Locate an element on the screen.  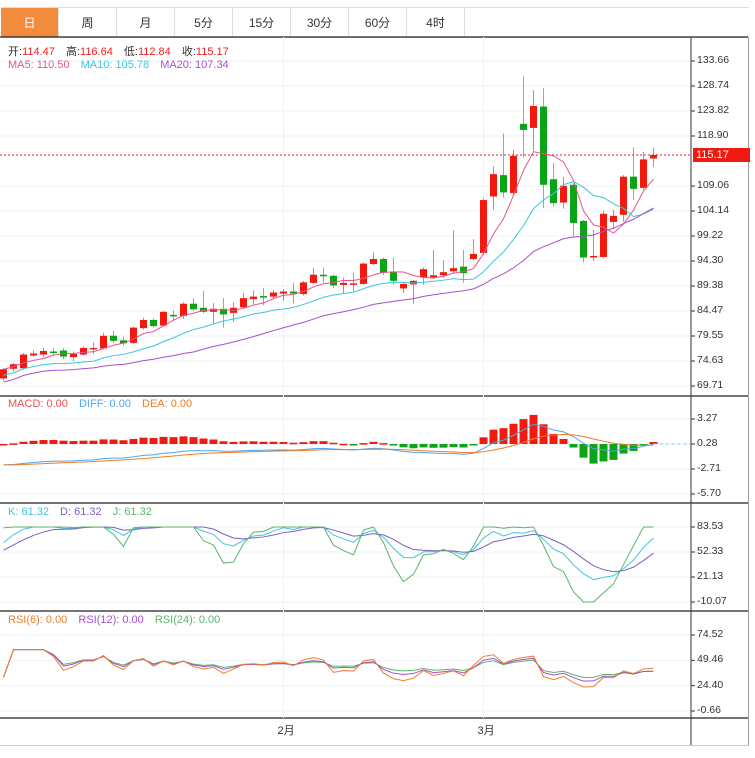
close-value: 115.17 is located at coordinates (212, 52).